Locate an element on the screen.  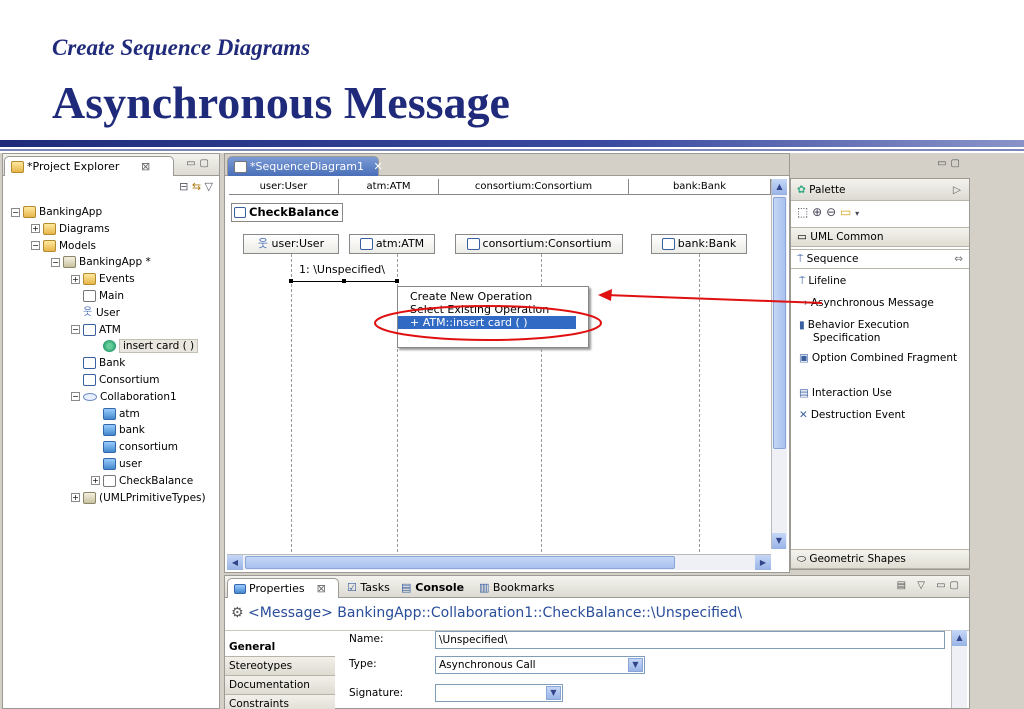
annotation-arrow-line is located at coordinates (714, 299).